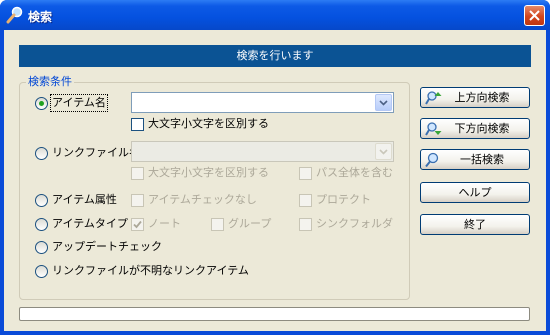 The height and width of the screenshot is (335, 550). I want to click on group-legend: 検索条件, so click(50, 82).